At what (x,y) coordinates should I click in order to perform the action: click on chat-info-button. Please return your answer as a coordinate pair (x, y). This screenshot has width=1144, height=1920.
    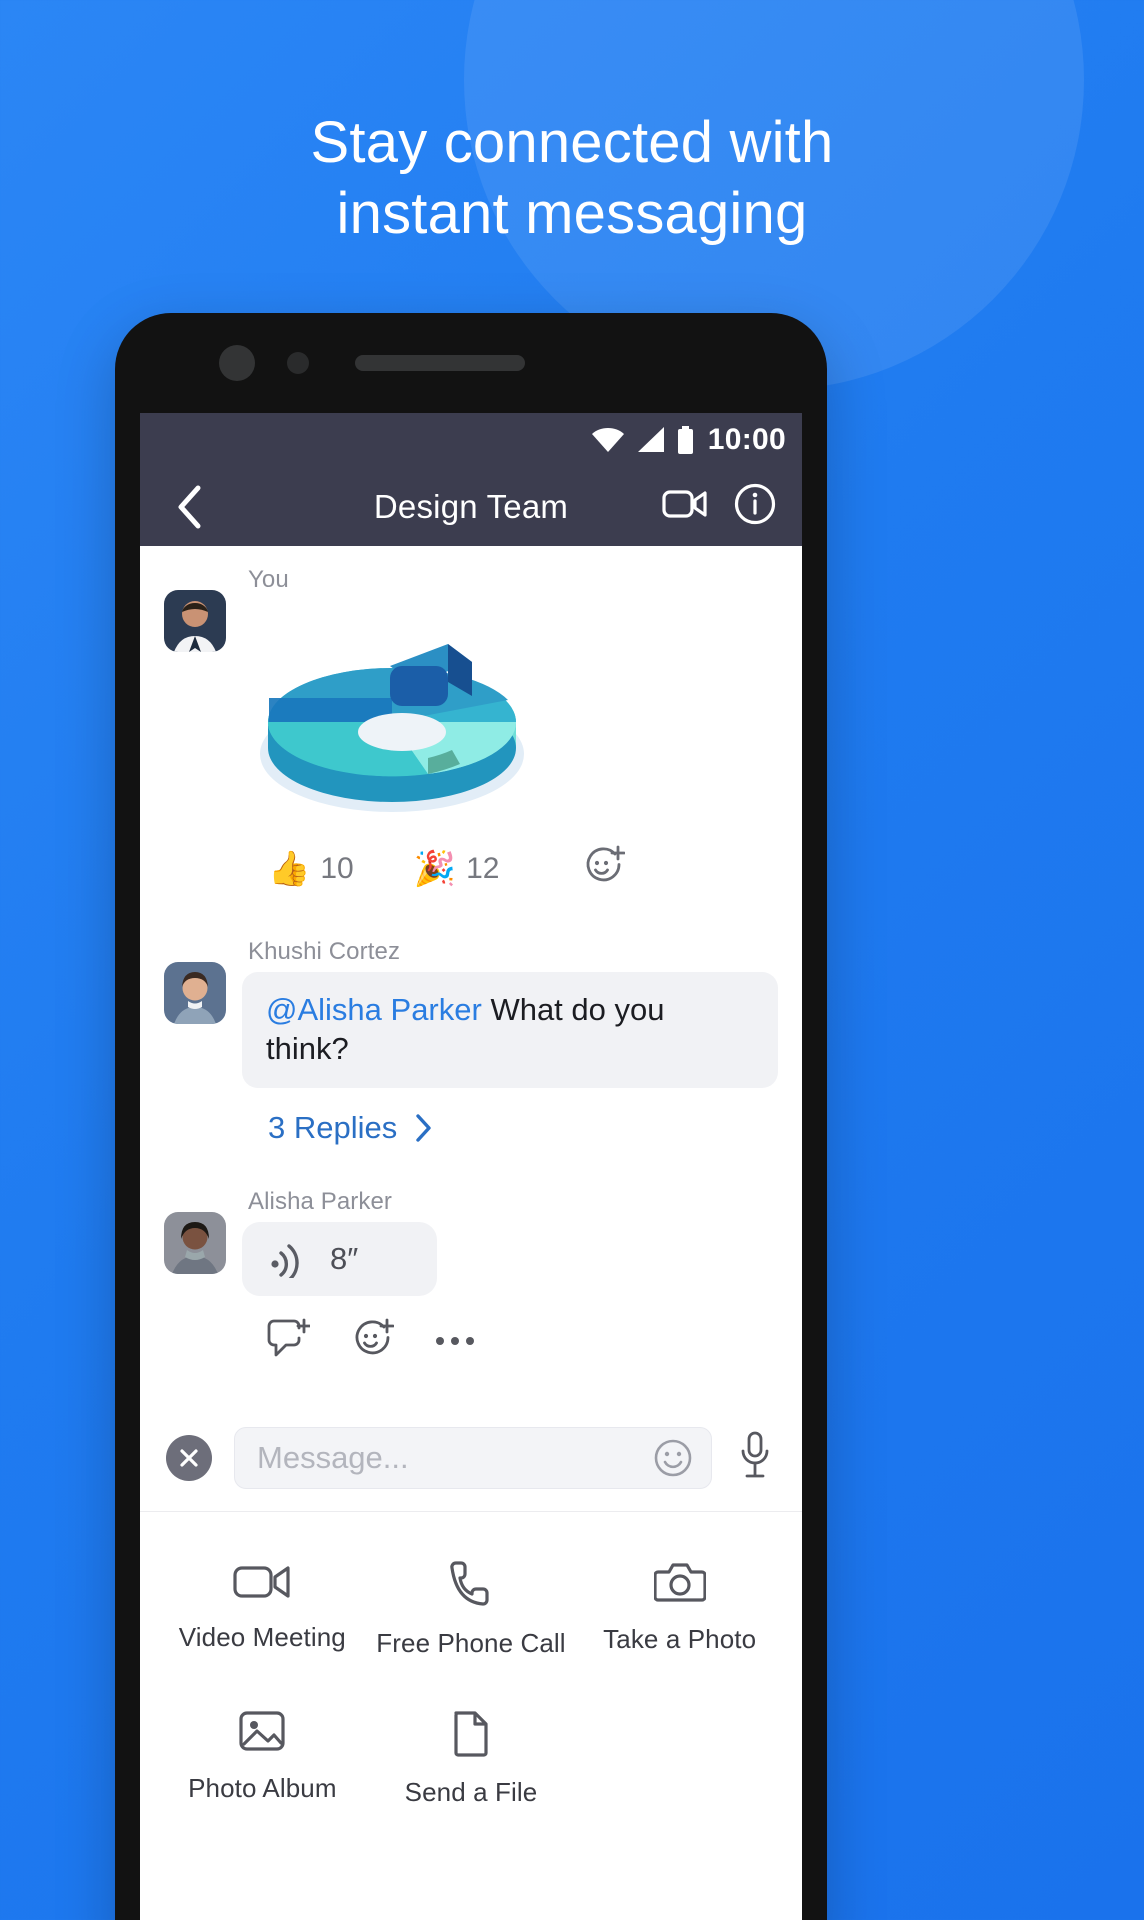
    Looking at the image, I should click on (755, 506).